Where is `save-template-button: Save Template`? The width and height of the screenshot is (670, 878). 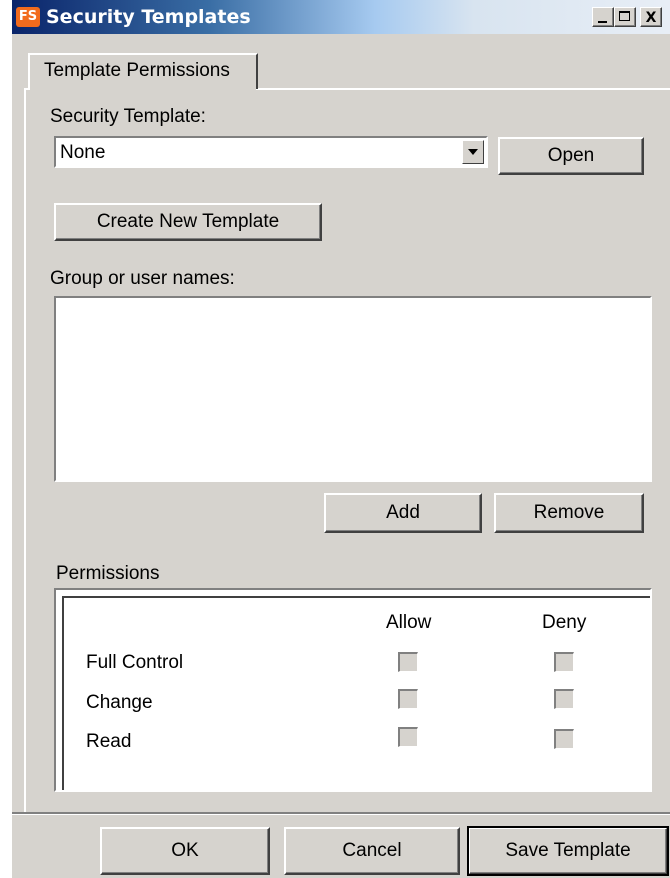 save-template-button: Save Template is located at coordinates (568, 851).